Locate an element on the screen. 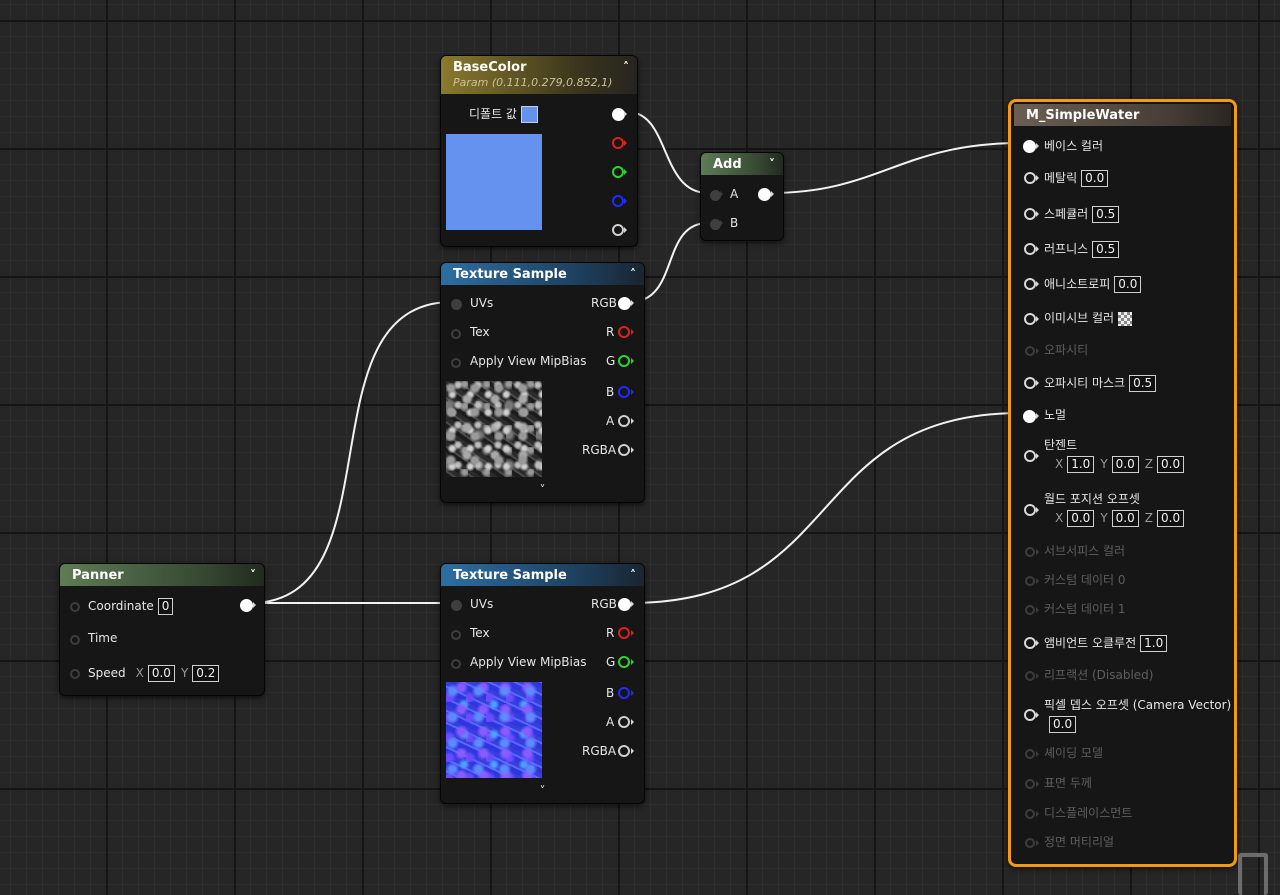 This screenshot has height=895, width=1280. wpo-z-field: 0.0 is located at coordinates (1171, 518).